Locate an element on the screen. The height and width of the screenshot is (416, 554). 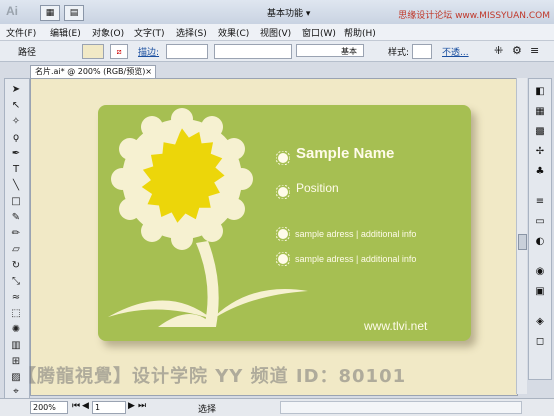
brushes-icon: ✢ is located at coordinates (540, 152).